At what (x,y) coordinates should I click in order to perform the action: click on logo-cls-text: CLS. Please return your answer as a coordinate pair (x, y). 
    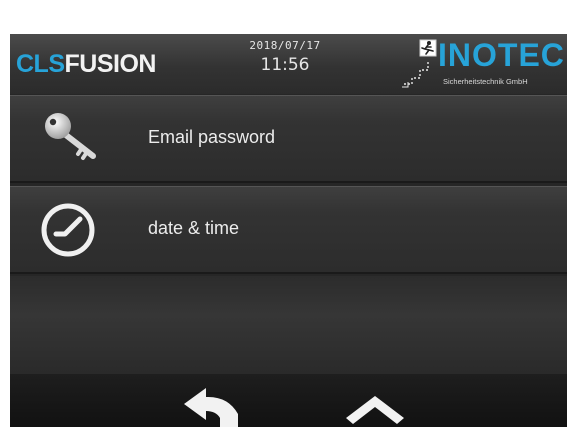
    Looking at the image, I should click on (40, 64).